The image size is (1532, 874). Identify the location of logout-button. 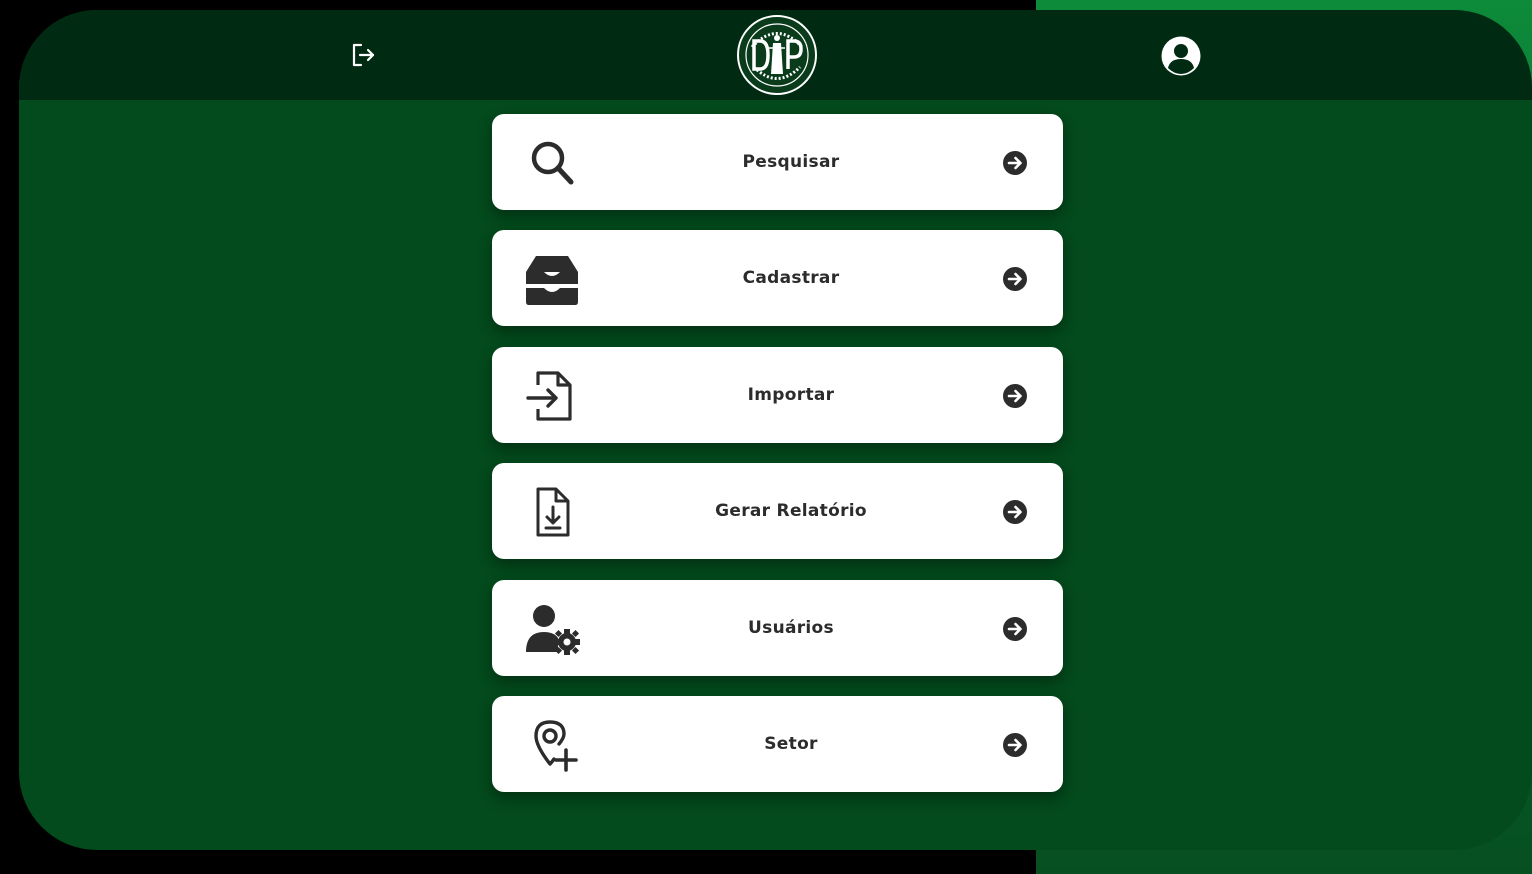
(363, 55).